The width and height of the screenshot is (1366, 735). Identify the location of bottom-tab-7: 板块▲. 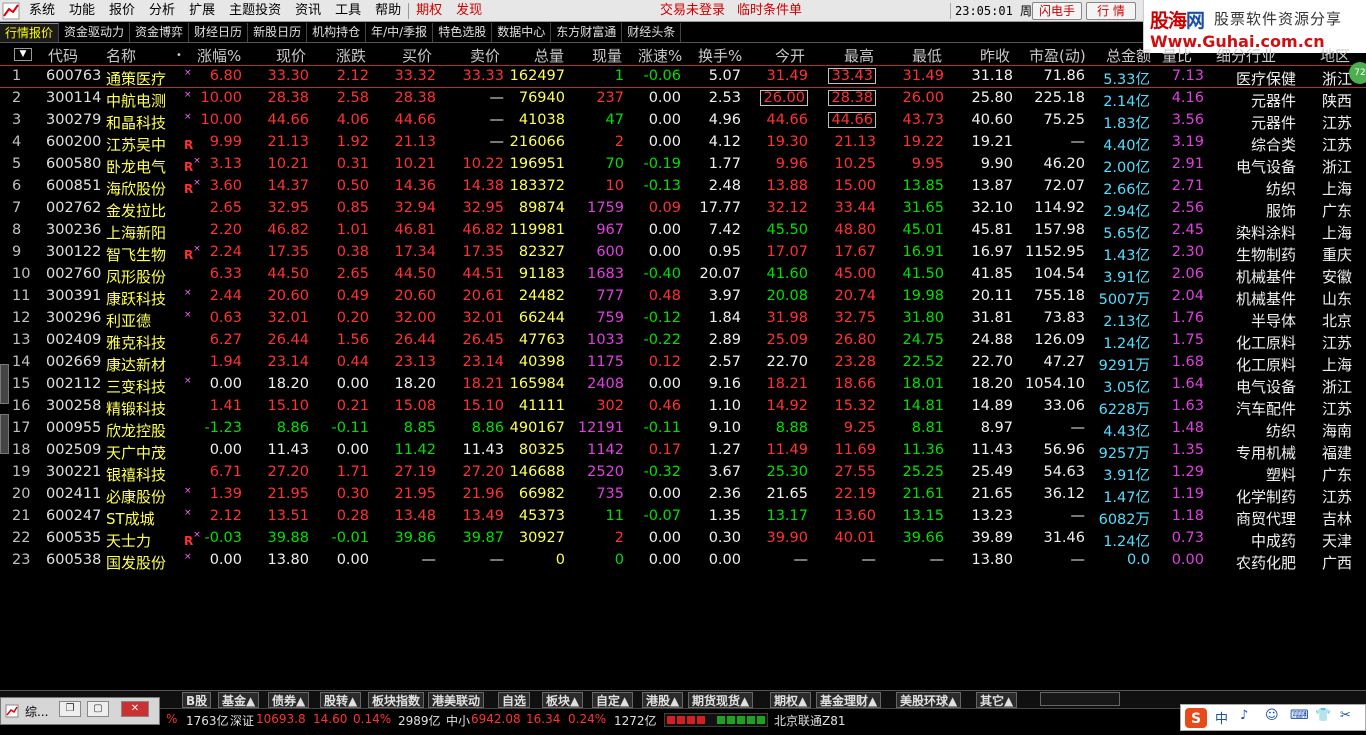
(563, 700).